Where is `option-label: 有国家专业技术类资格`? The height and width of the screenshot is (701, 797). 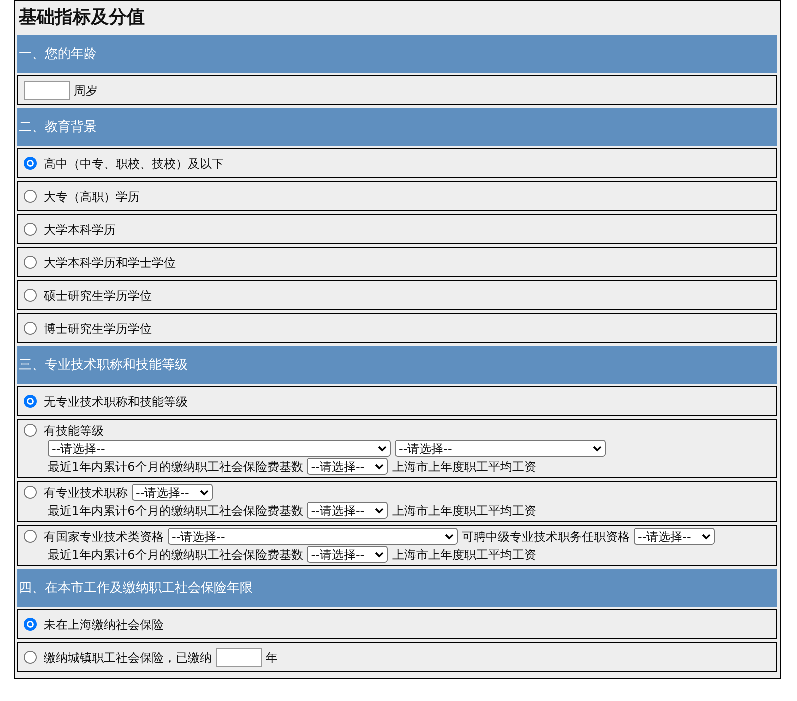 option-label: 有国家专业技术类资格 is located at coordinates (104, 536).